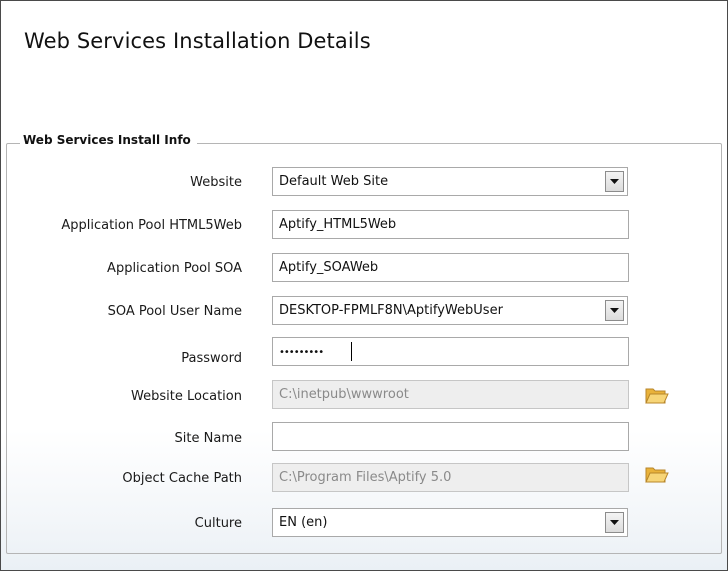  Describe the element at coordinates (301, 352) in the screenshot. I see `password-mask: •••••••••` at that location.